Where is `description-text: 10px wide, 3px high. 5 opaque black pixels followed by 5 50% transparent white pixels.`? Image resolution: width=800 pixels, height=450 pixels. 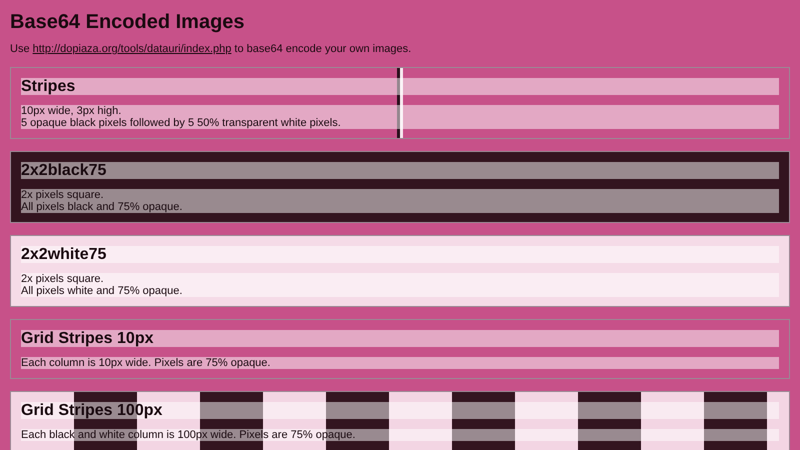 description-text: 10px wide, 3px high. 5 opaque black pixels followed by 5 50% transparent white pixels. is located at coordinates (400, 117).